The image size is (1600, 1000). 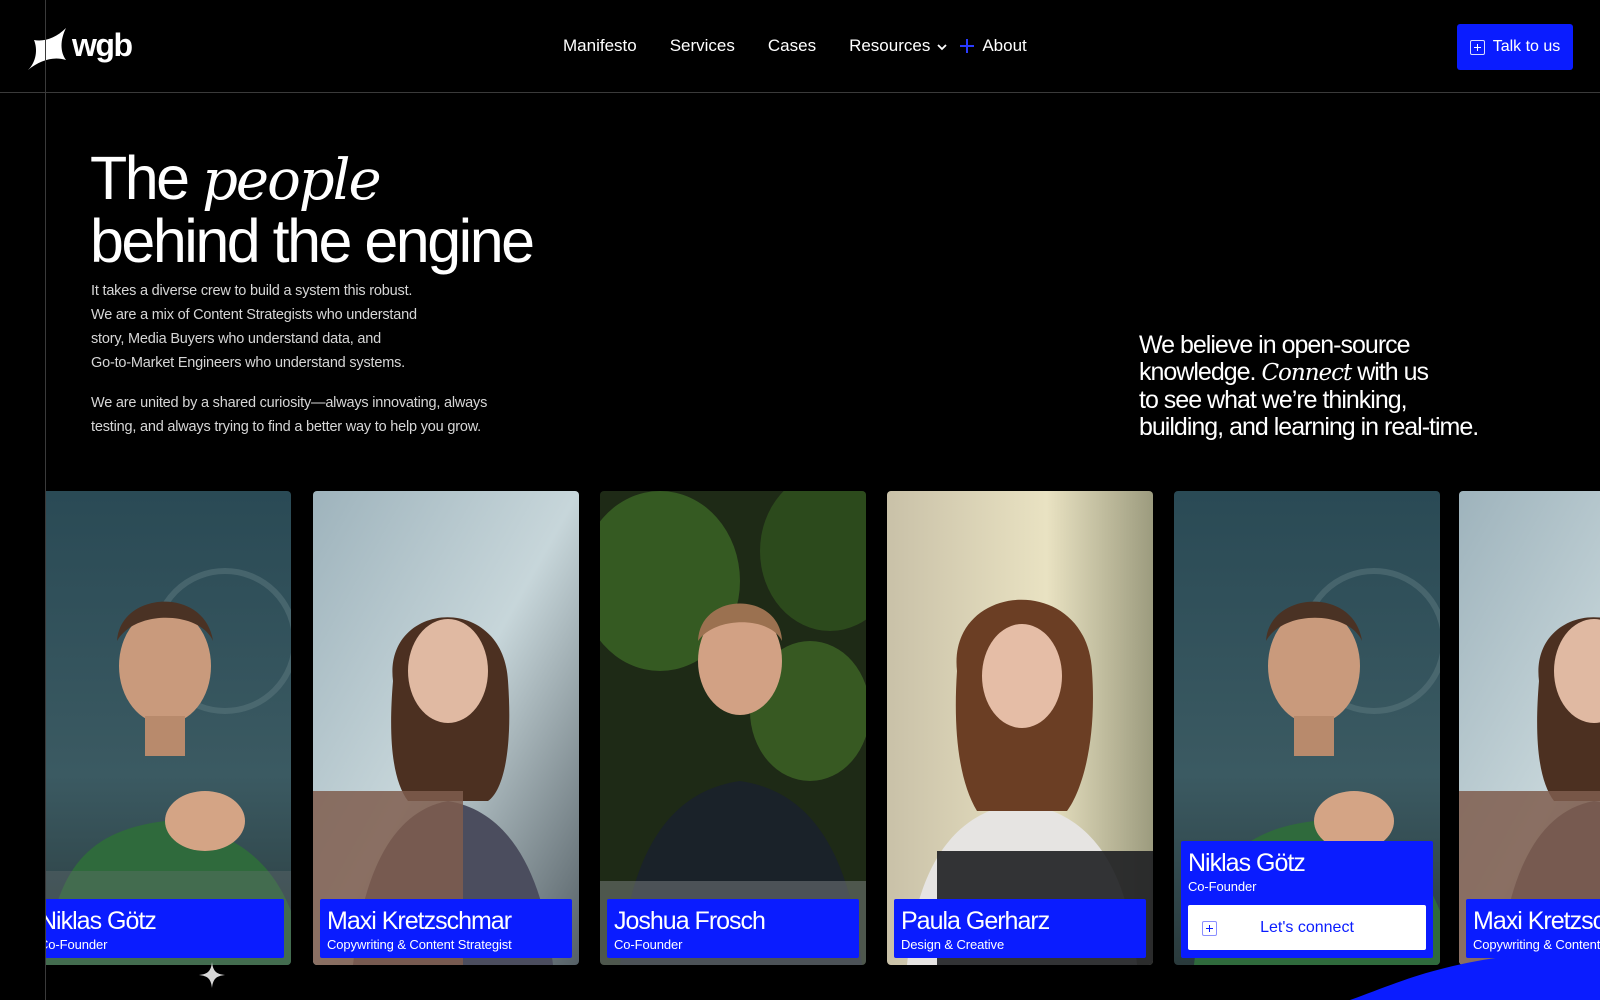 What do you see at coordinates (953, 944) in the screenshot?
I see `team-member-role: Design & Creative` at bounding box center [953, 944].